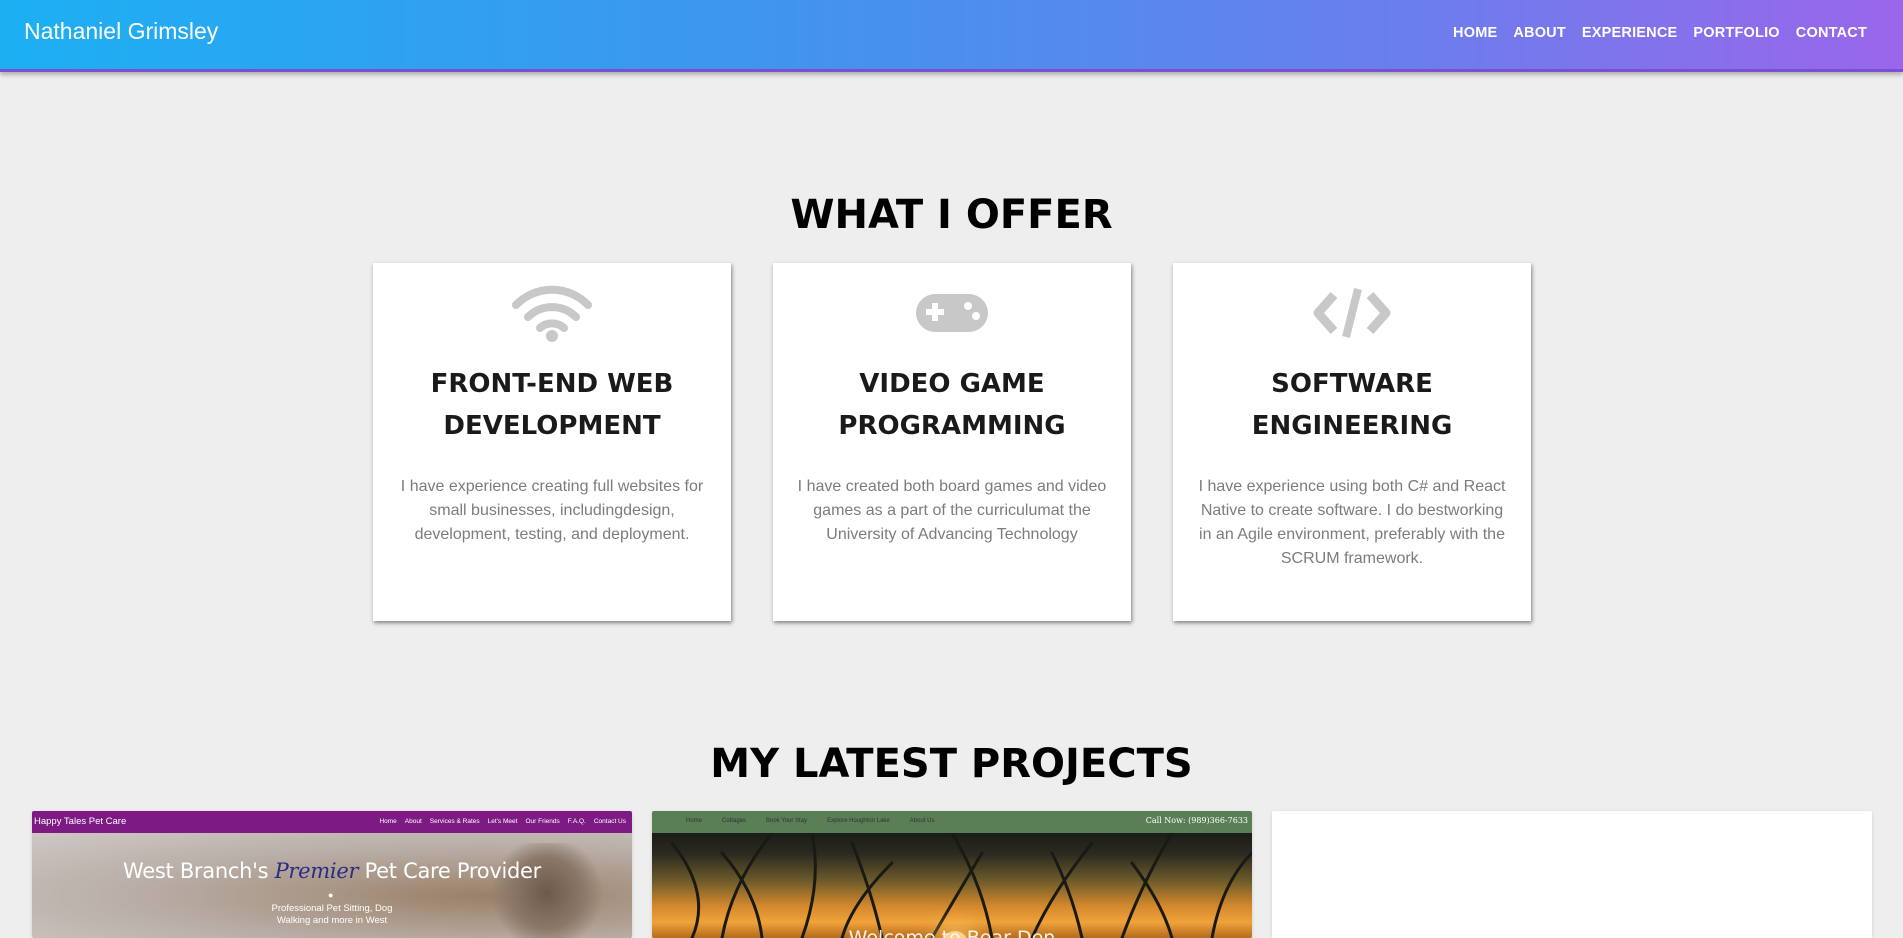 Image resolution: width=1903 pixels, height=938 pixels. What do you see at coordinates (454, 821) in the screenshot?
I see `project-preview-nav-item: Services & Rates` at bounding box center [454, 821].